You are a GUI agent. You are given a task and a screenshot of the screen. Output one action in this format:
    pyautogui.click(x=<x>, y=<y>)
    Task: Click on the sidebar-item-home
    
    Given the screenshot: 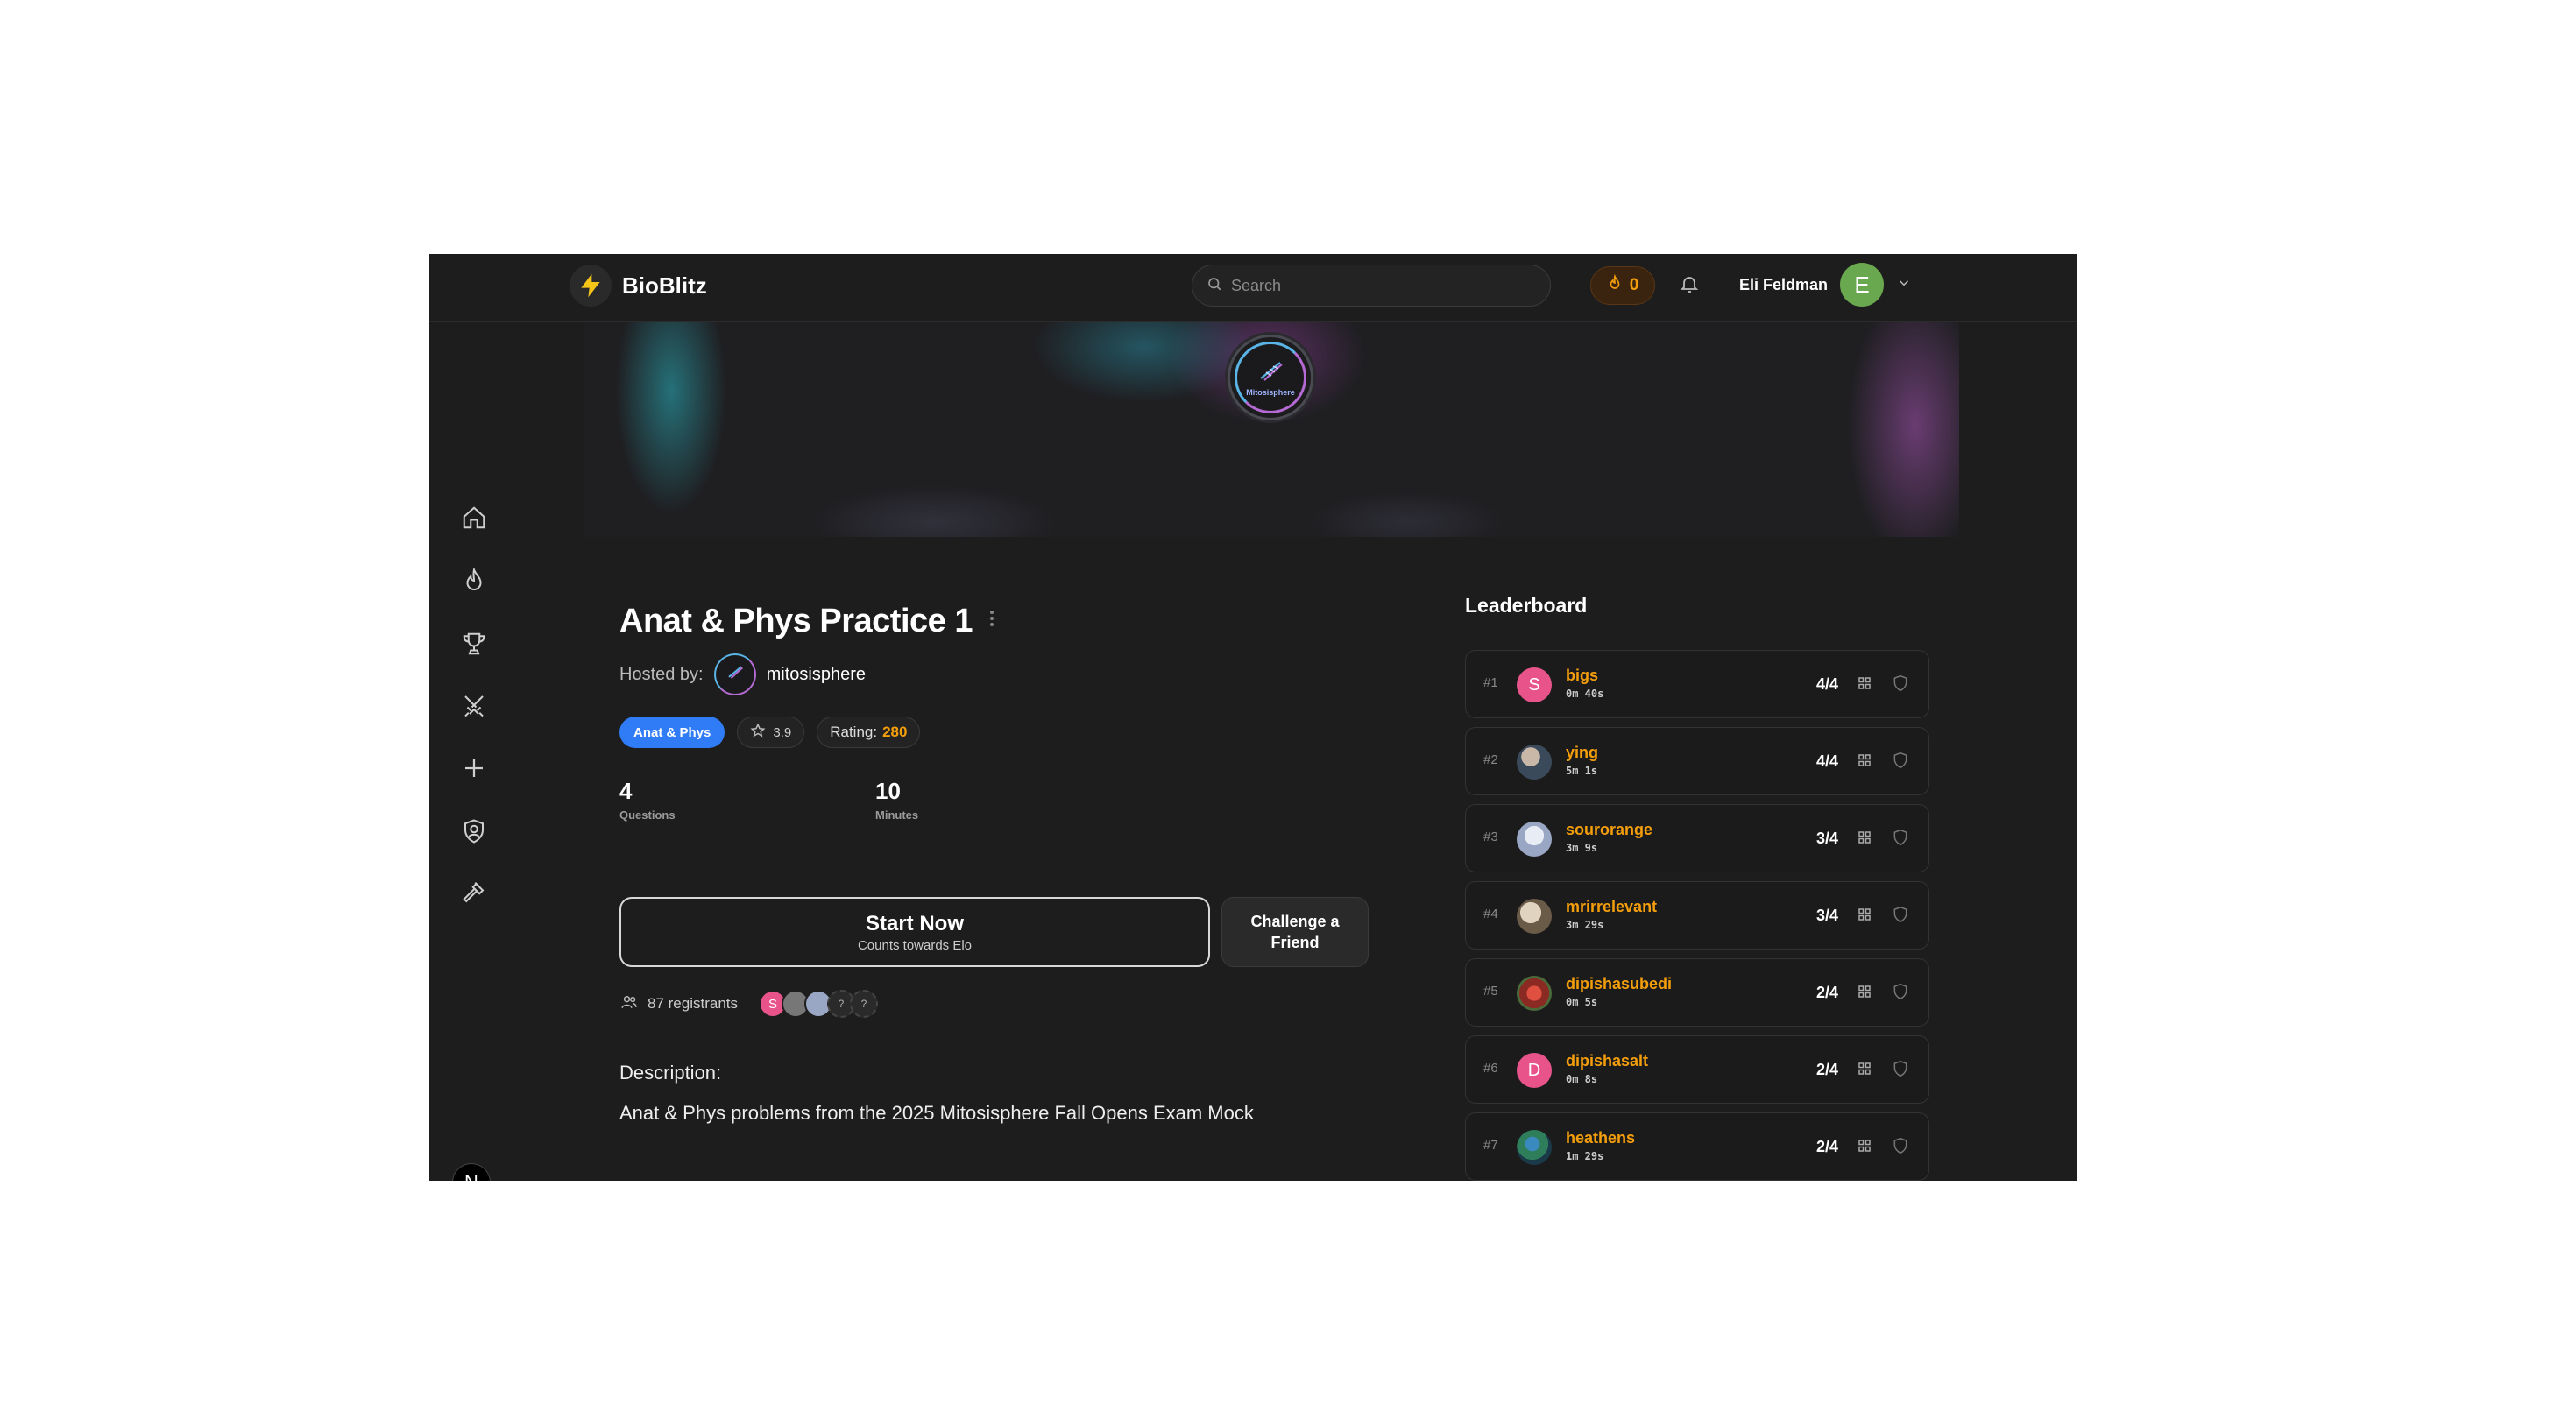 What is the action you would take?
    pyautogui.click(x=474, y=519)
    